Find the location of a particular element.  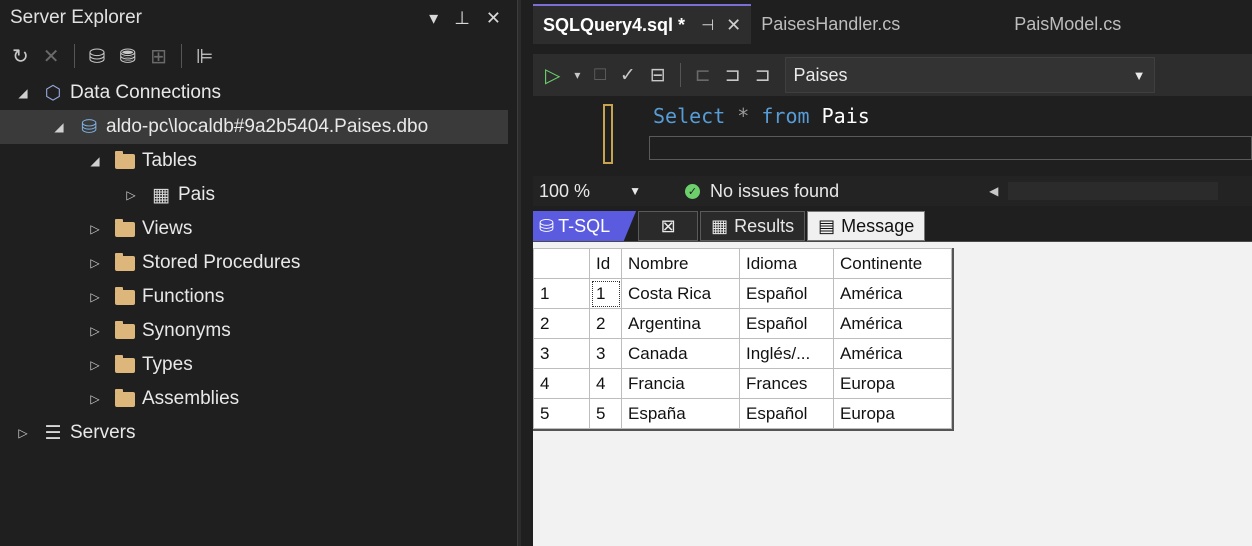

issues-indicator: ✓ No issues found is located at coordinates (762, 191).